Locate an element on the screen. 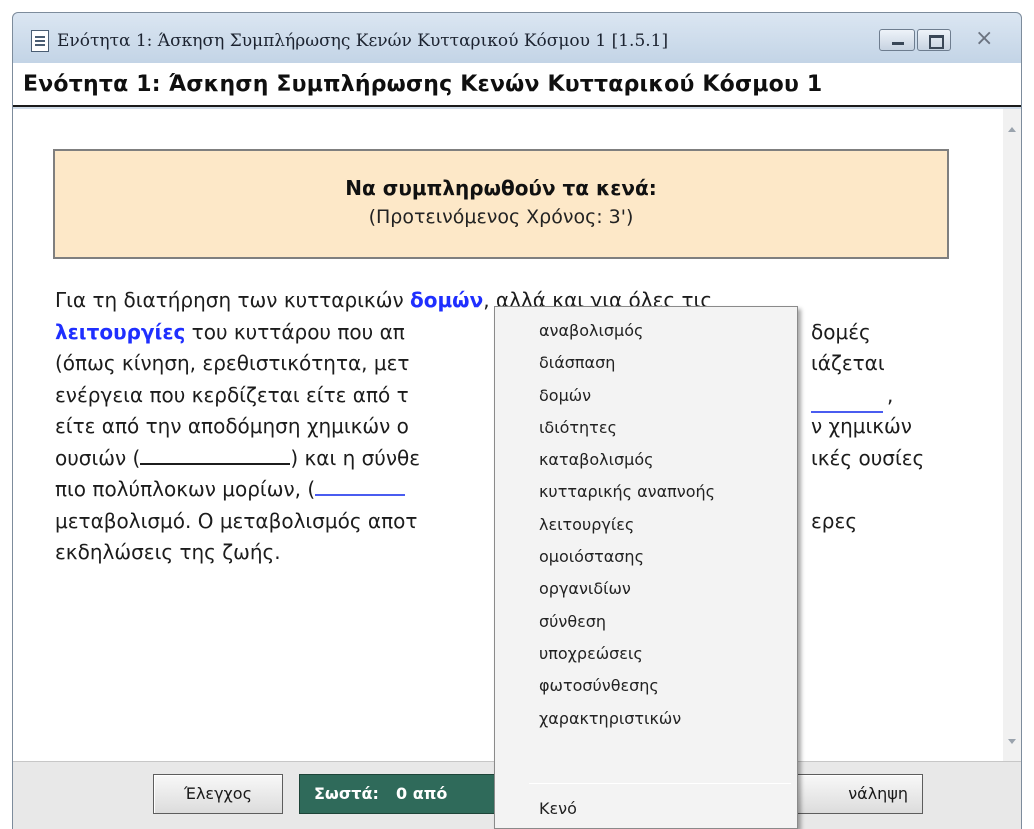 This screenshot has height=829, width=1034. dropdown-option: διάσπαση is located at coordinates (646, 363).